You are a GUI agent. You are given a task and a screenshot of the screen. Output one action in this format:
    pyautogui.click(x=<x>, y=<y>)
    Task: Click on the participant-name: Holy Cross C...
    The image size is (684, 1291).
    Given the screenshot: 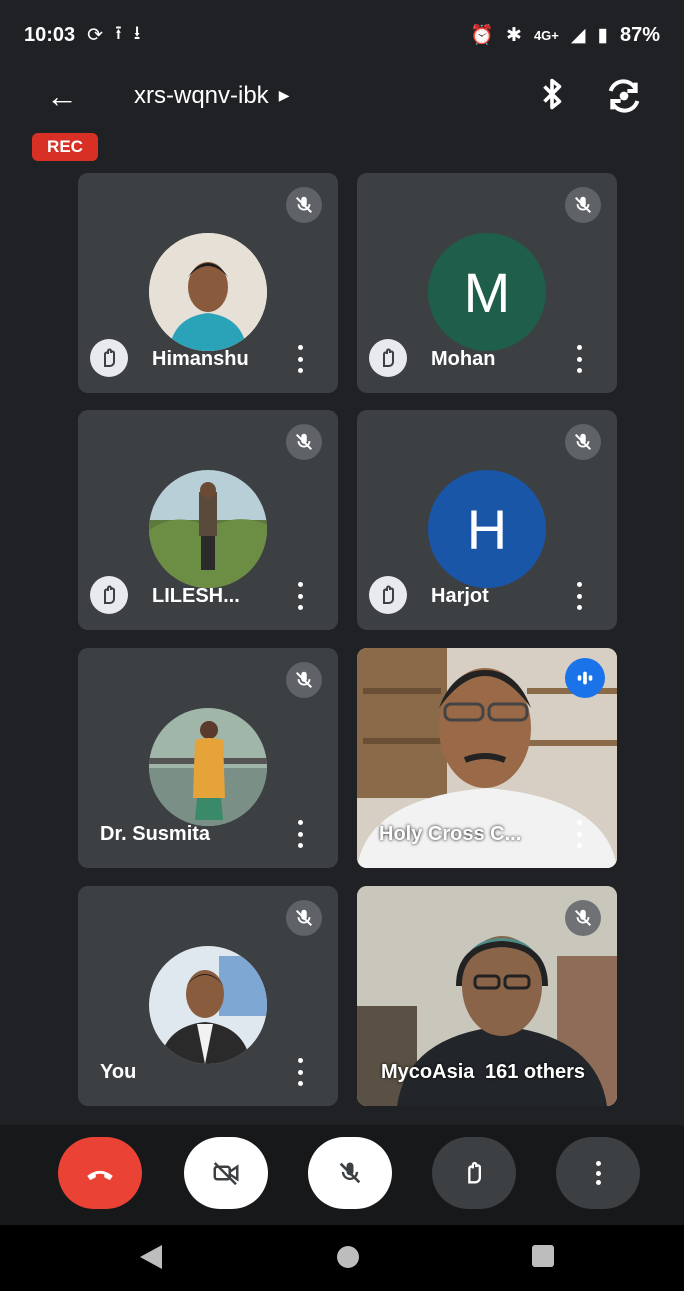 What is the action you would take?
    pyautogui.click(x=450, y=834)
    